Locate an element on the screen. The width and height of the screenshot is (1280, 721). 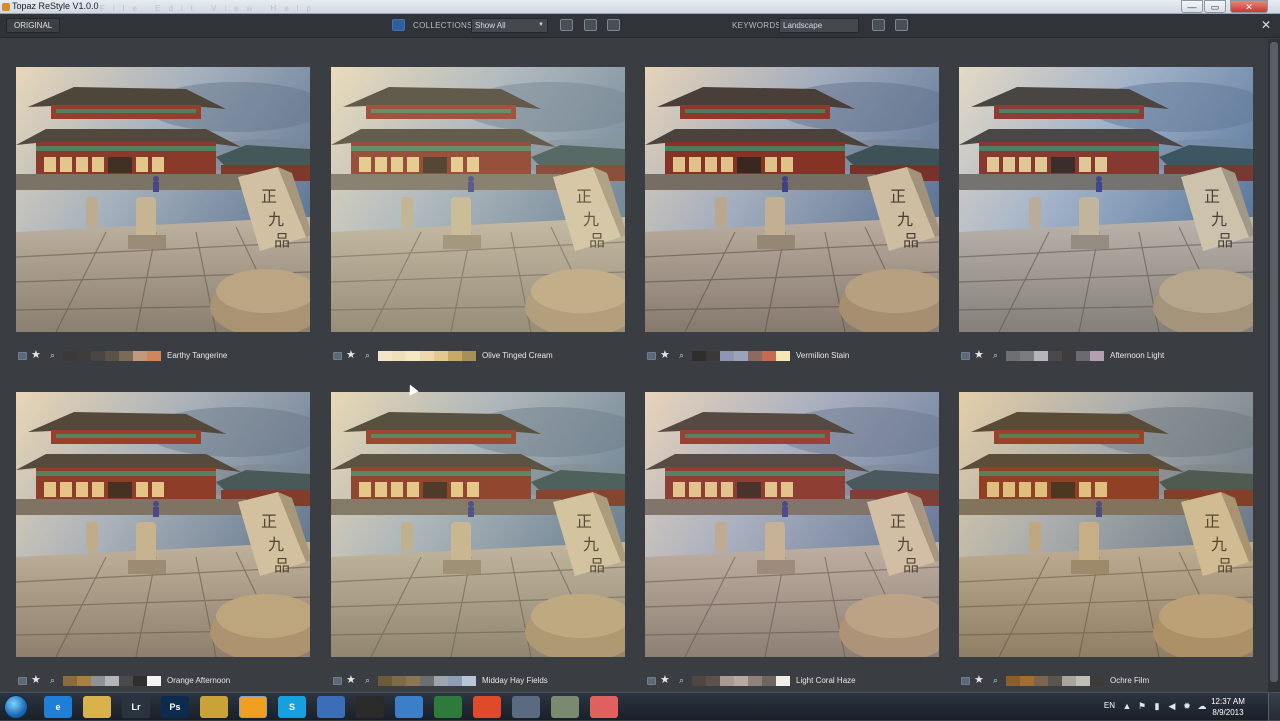
original-button: ORIGINAL is located at coordinates (33, 25).